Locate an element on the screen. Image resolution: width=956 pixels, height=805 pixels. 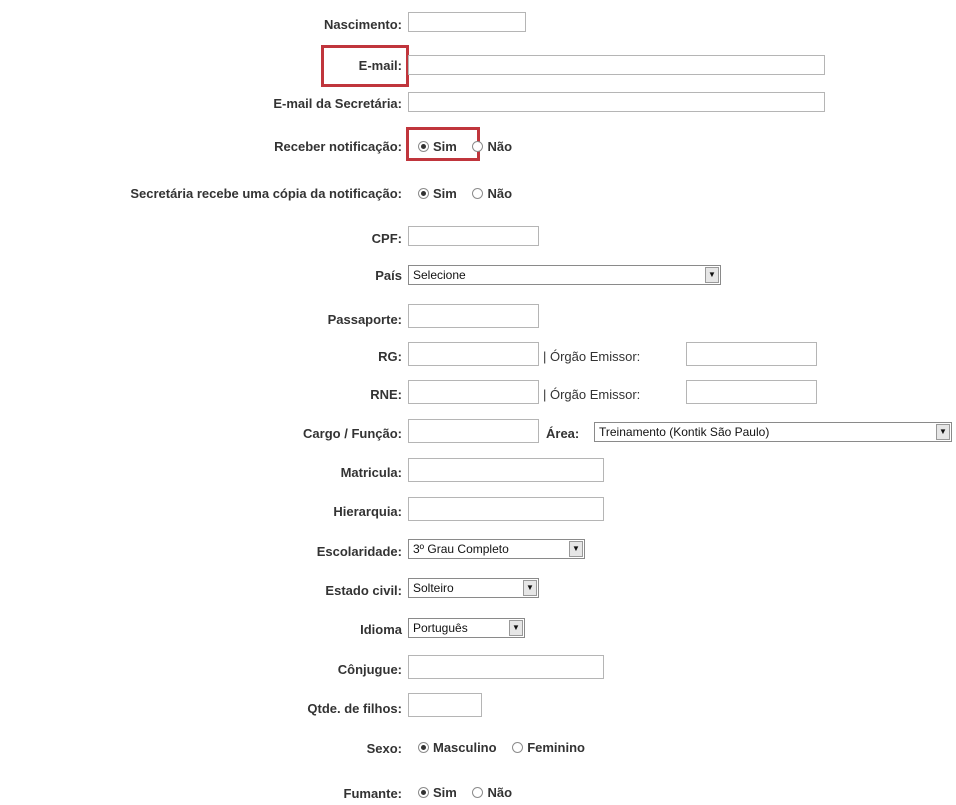
receber-notificacao-nao-option: Não is located at coordinates (492, 146).